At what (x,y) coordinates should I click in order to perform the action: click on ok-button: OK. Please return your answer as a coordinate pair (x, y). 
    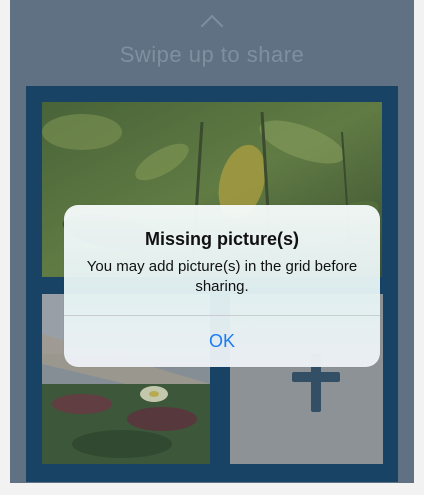
    Looking at the image, I should click on (222, 341).